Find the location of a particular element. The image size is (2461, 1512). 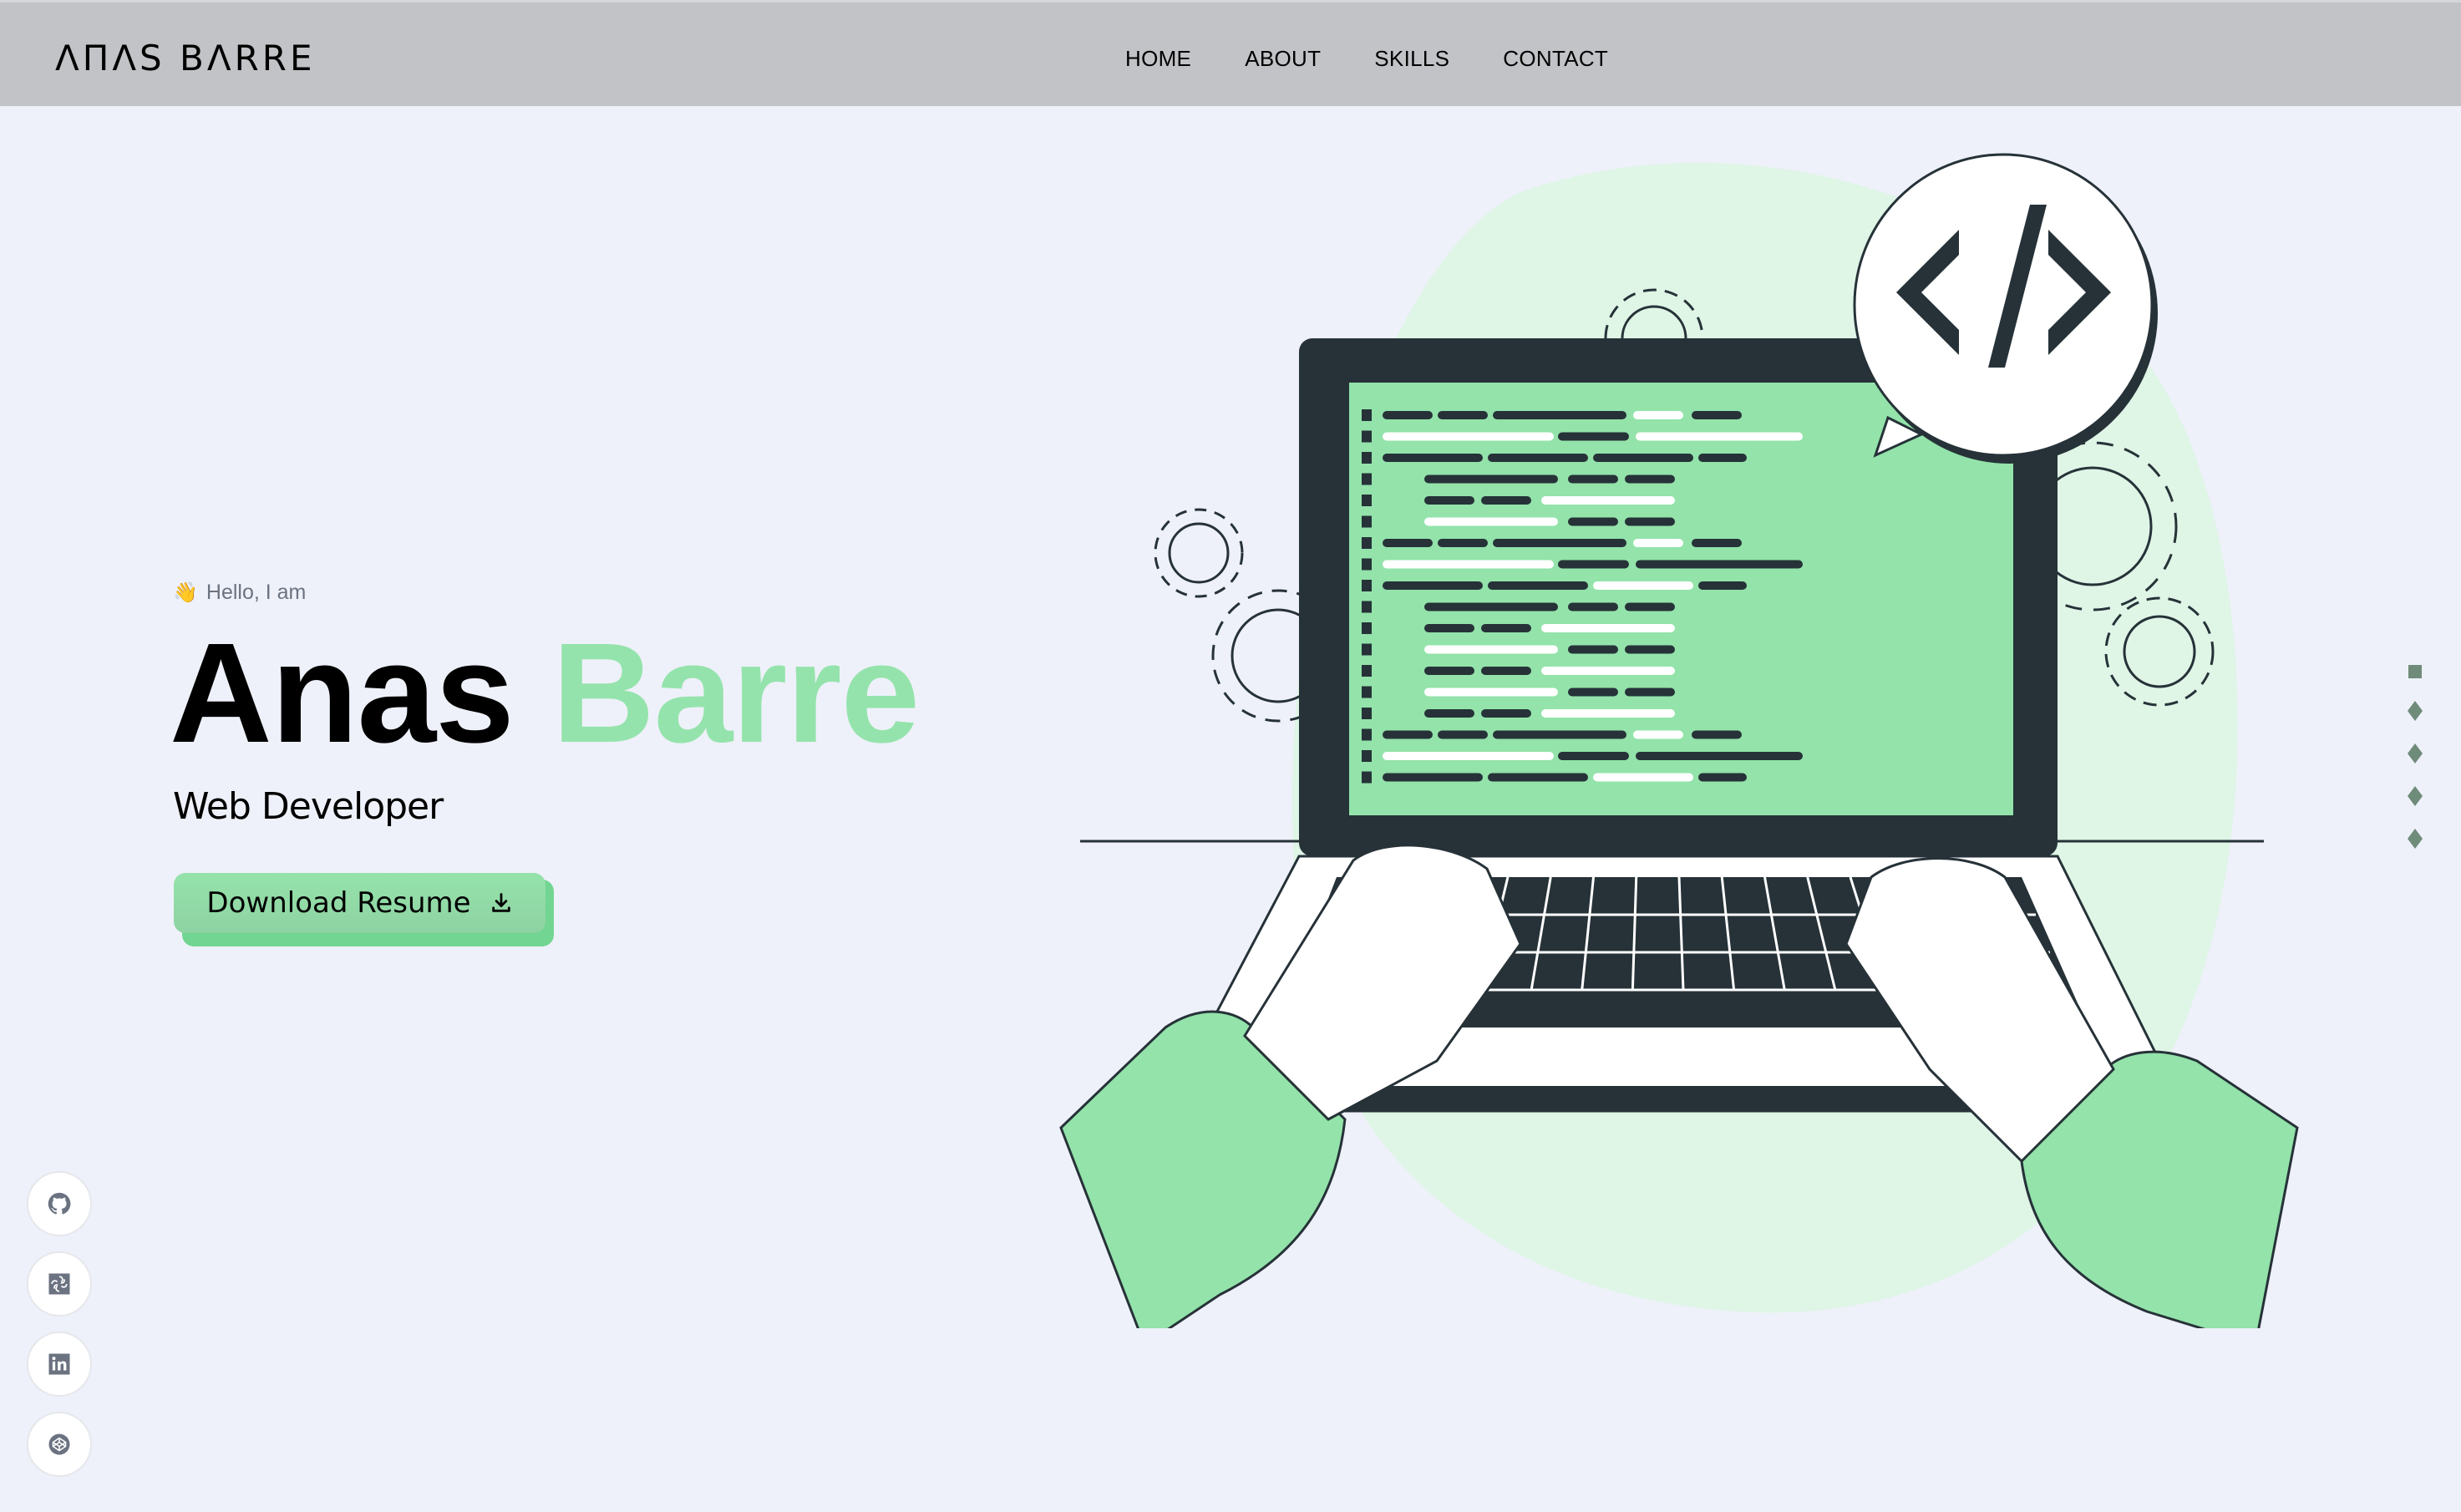

linkedin-link is located at coordinates (59, 1364).